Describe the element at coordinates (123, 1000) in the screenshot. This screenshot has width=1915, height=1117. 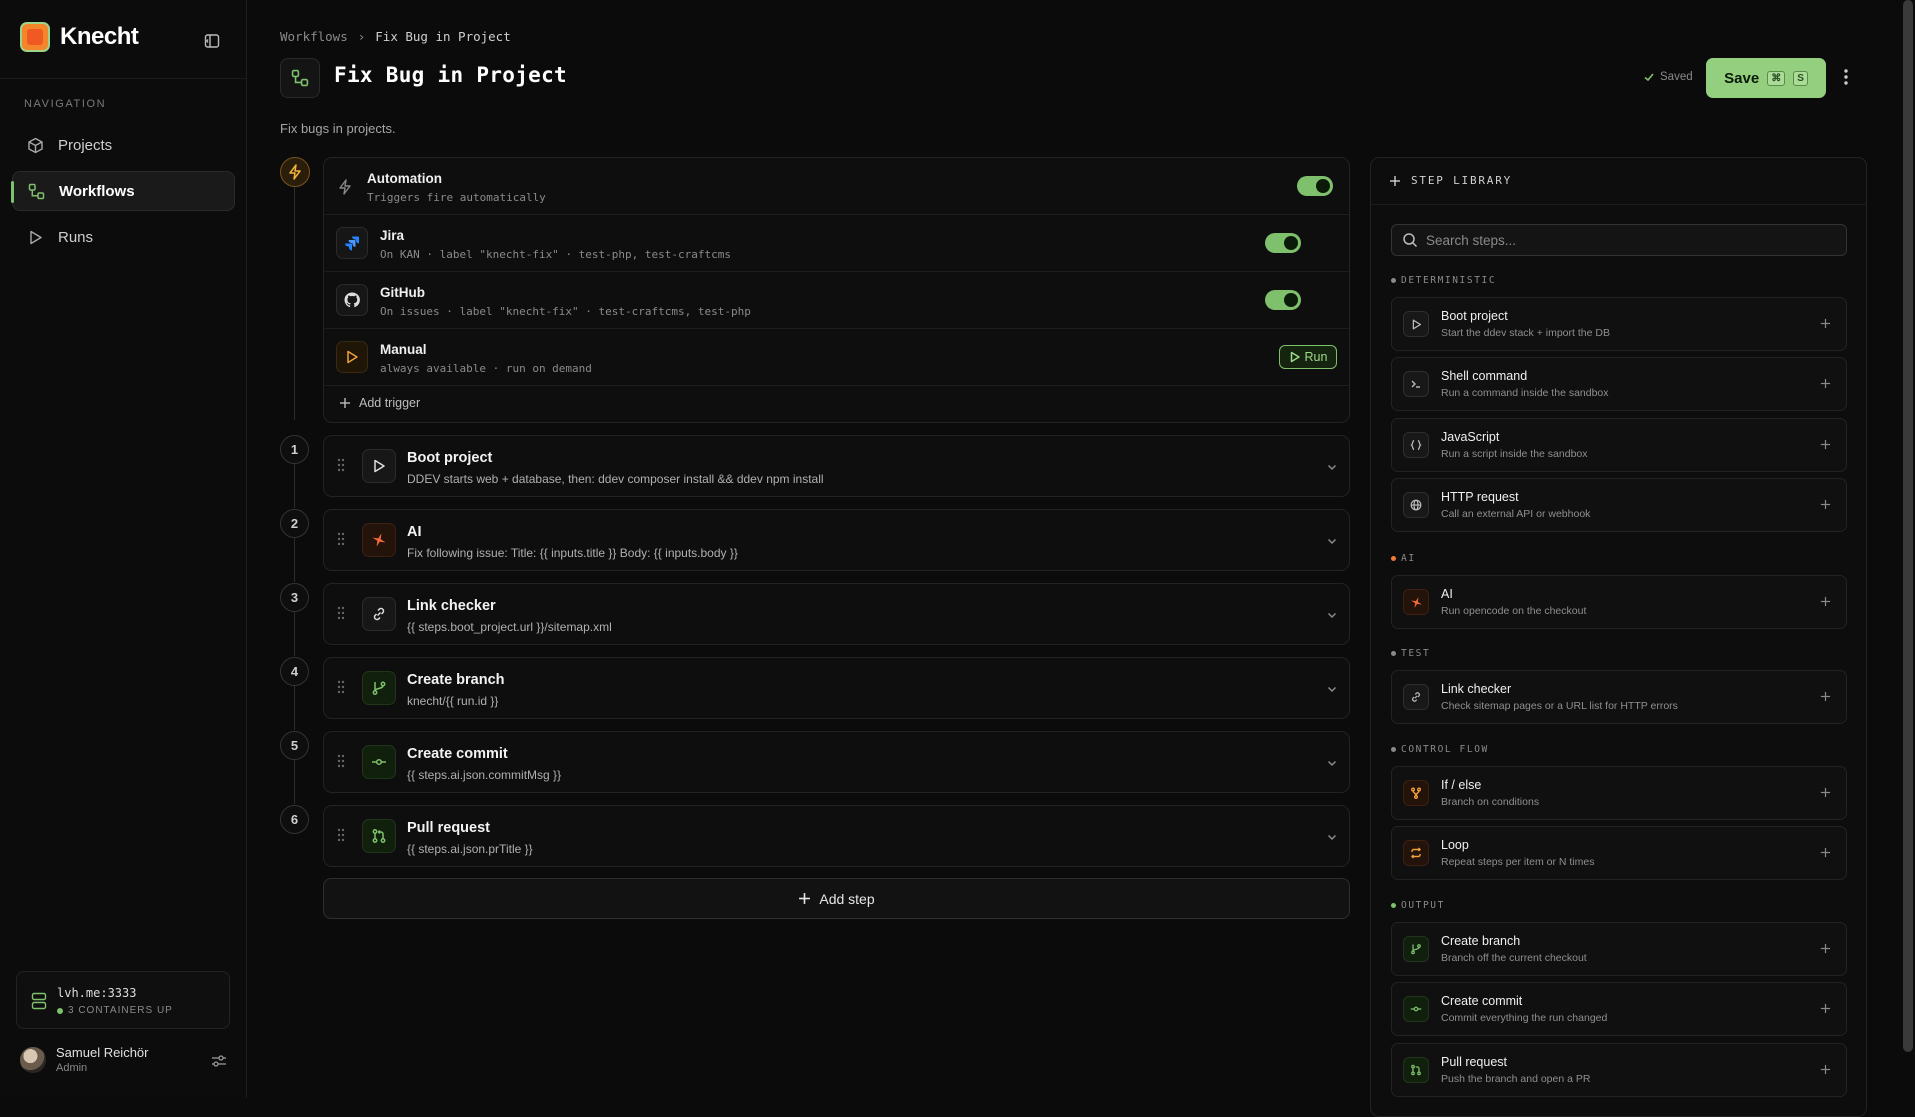
I see `container-status: lvh.me:3333 3 CONTAINERS UP` at that location.